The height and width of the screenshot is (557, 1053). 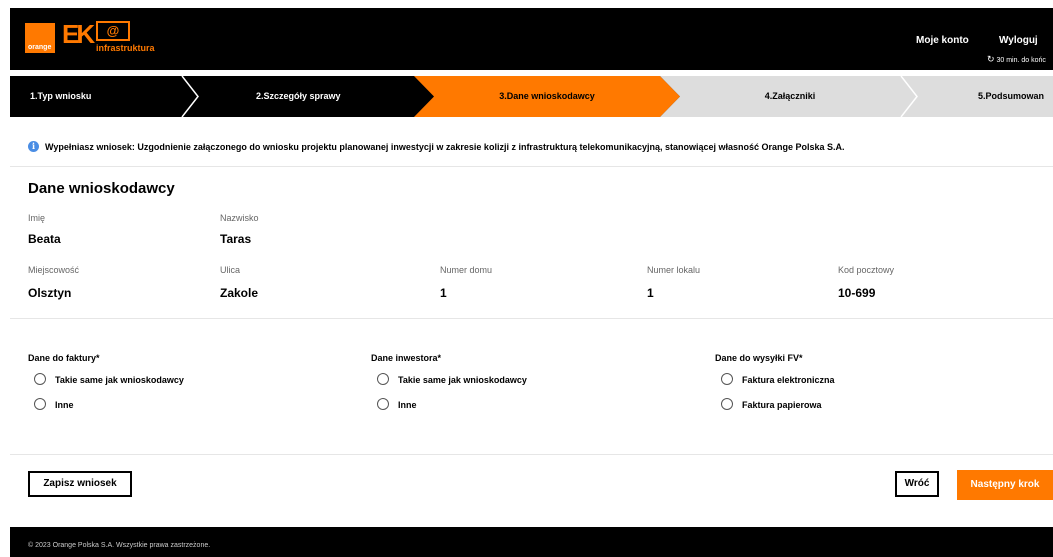 I want to click on step-3: 3.Dane wnioskodawcy, so click(x=547, y=96).